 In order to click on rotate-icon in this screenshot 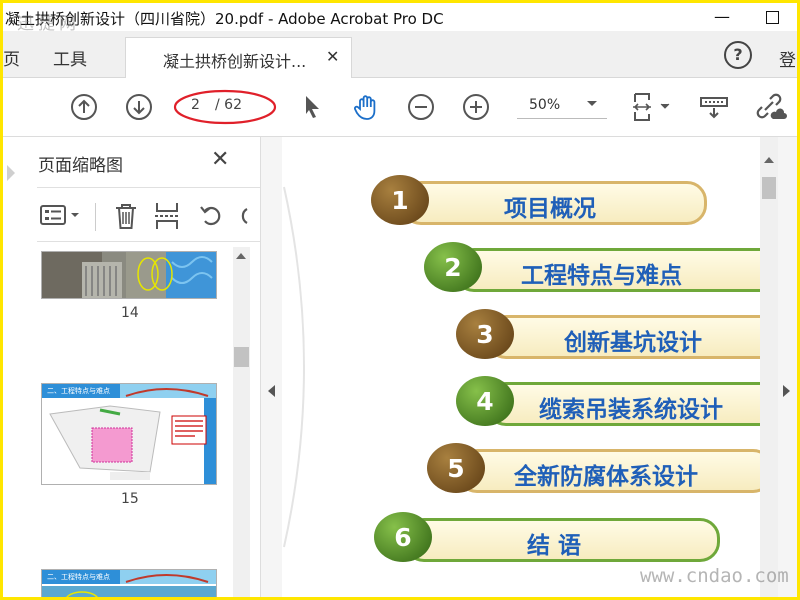, I will do `click(210, 216)`.